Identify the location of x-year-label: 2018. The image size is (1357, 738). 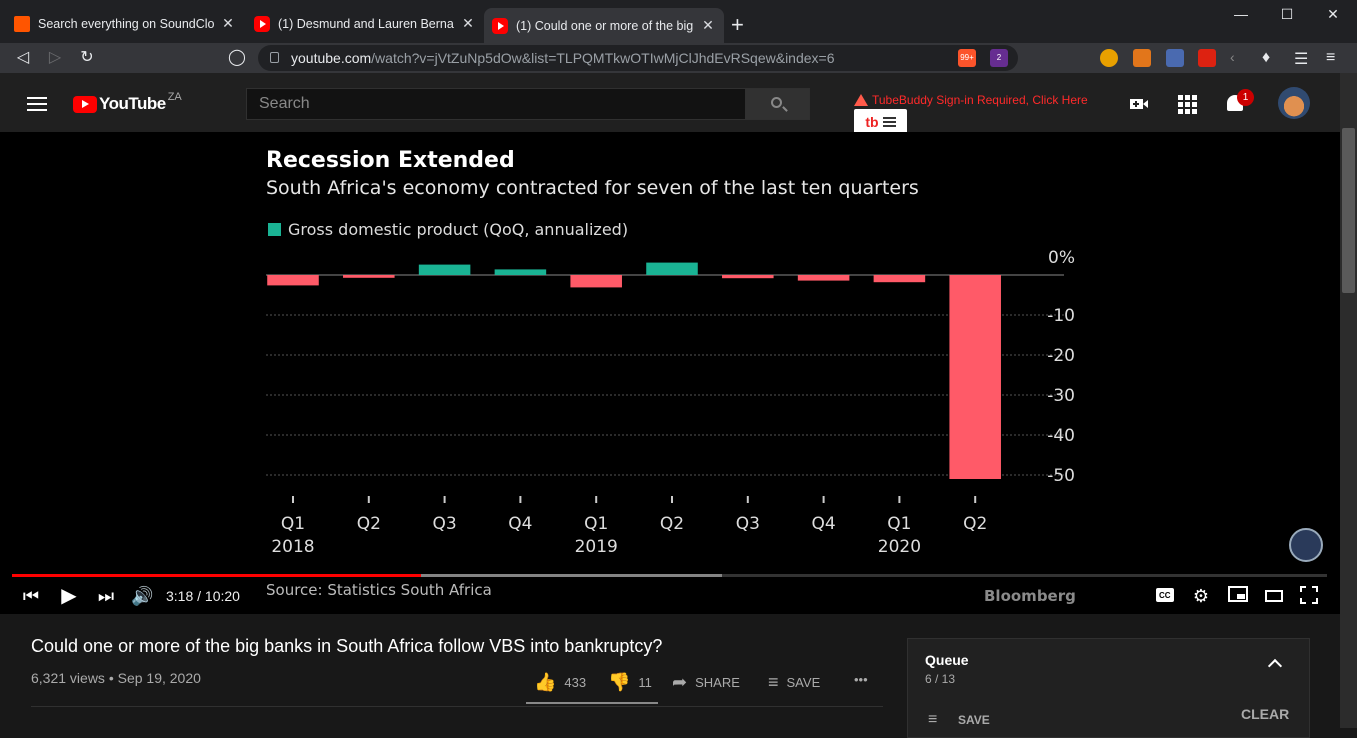
(292, 547).